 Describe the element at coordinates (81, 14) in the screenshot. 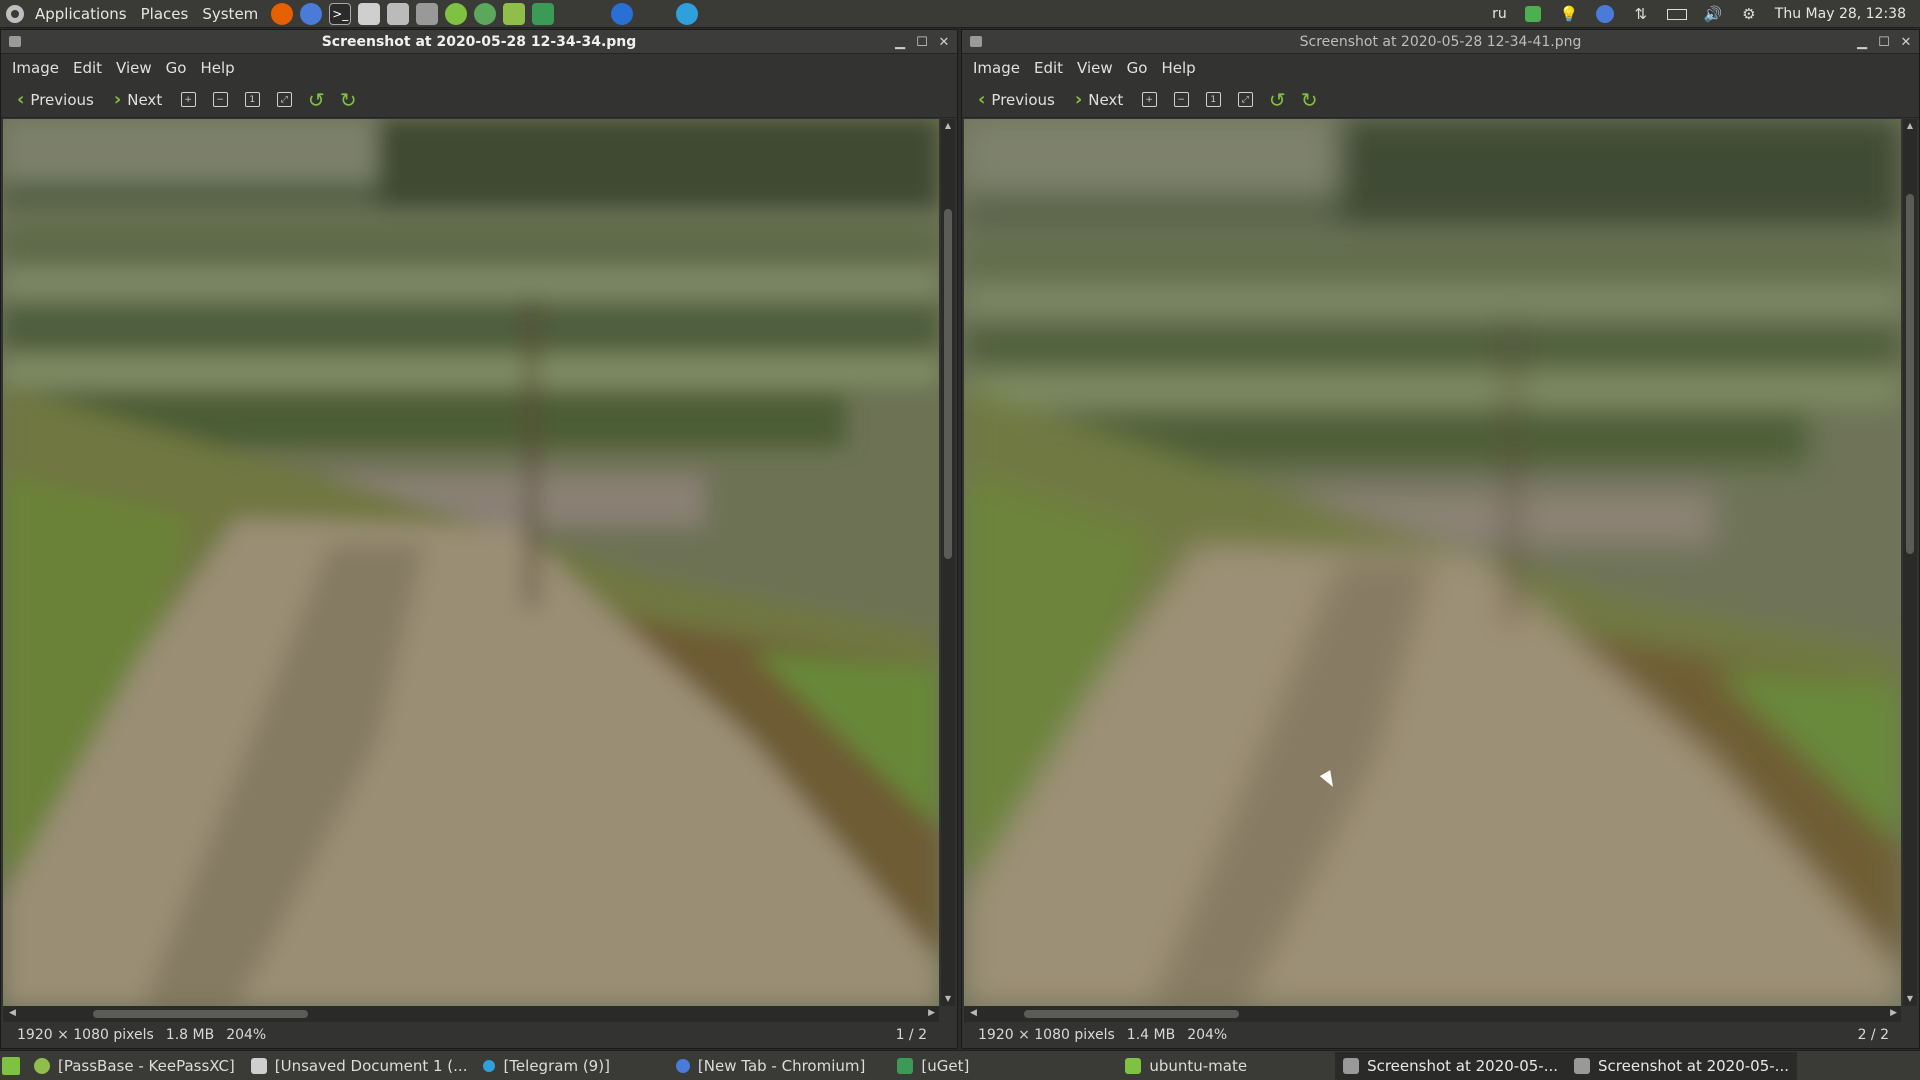

I see `applications-menu: Applications` at that location.